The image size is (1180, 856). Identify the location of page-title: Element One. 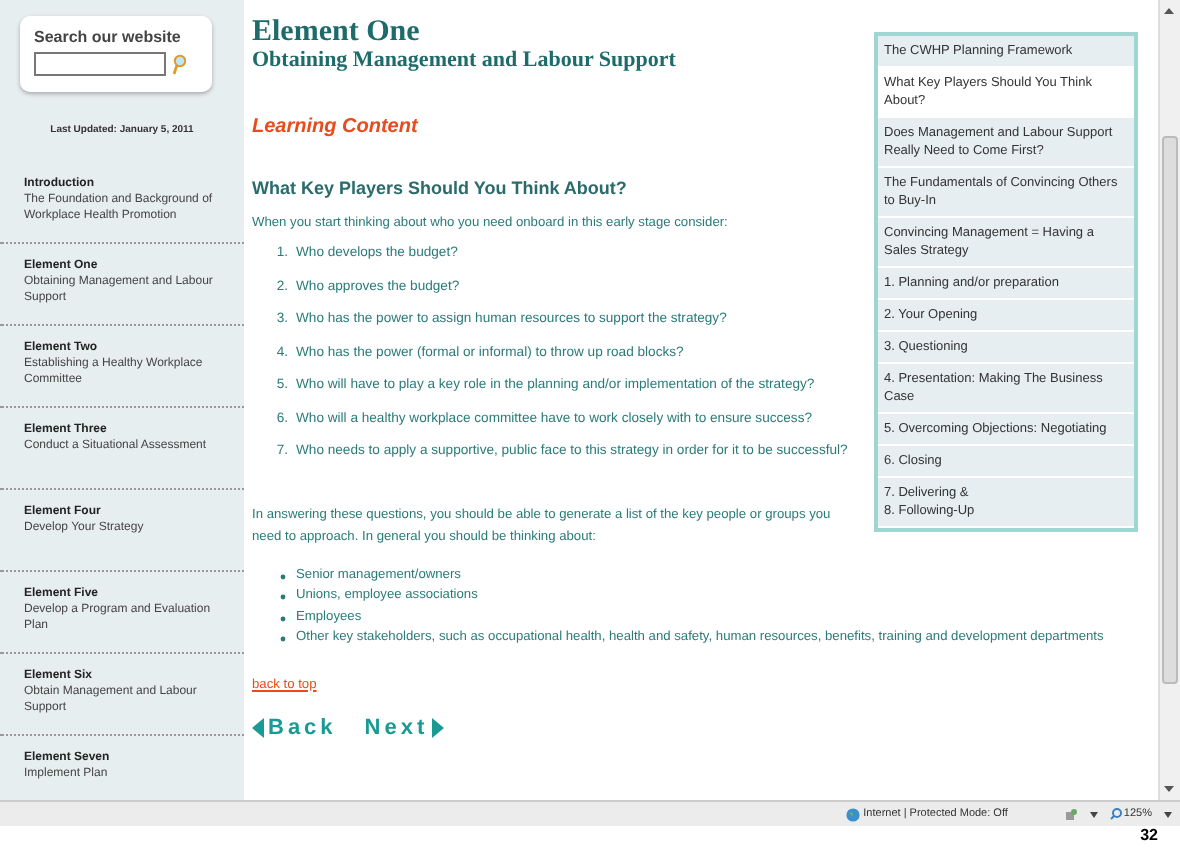
(337, 32).